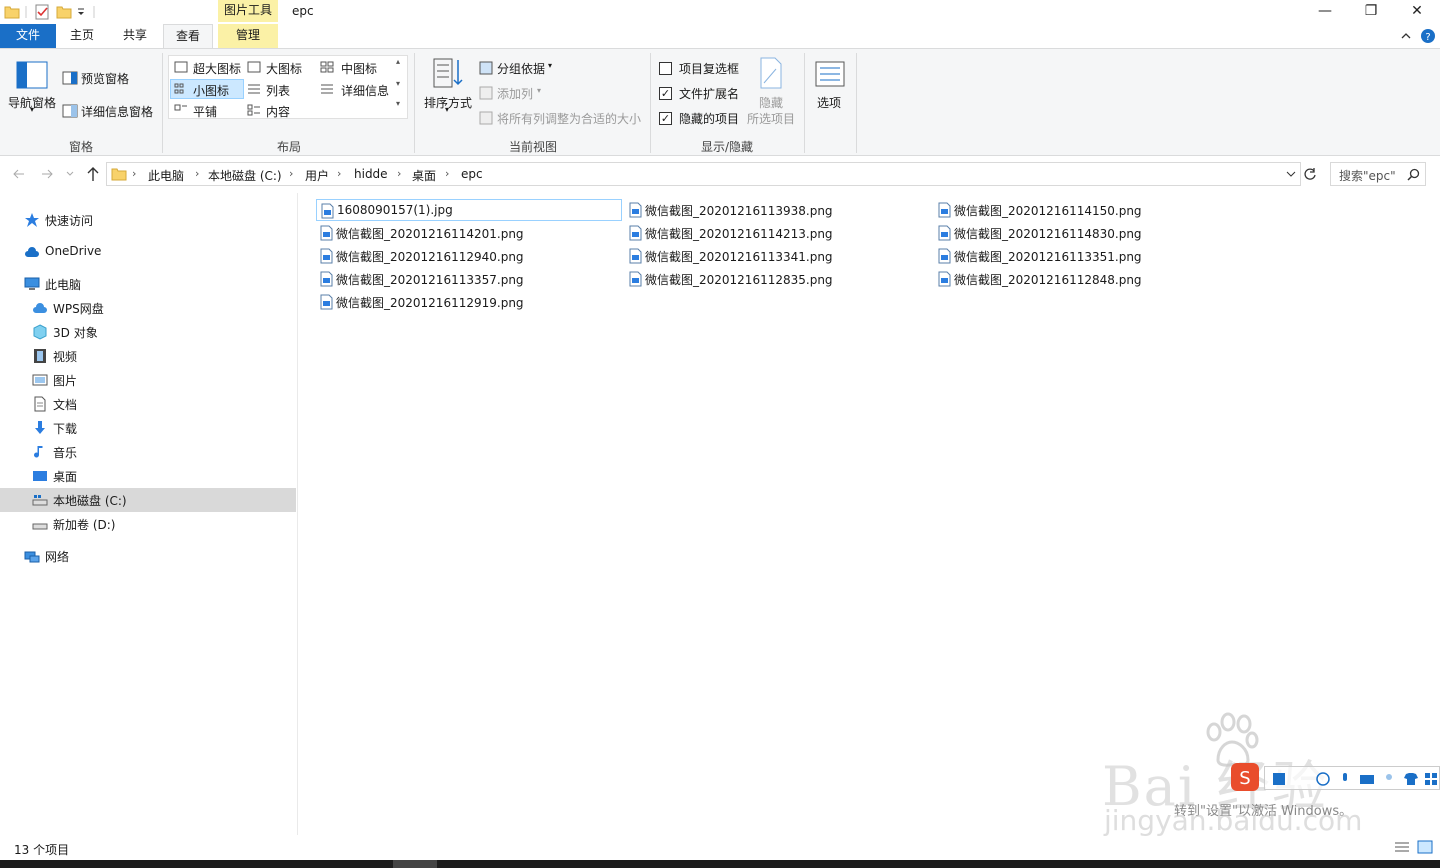 This screenshot has height=868, width=1440. I want to click on nav-documents: 文档, so click(148, 404).